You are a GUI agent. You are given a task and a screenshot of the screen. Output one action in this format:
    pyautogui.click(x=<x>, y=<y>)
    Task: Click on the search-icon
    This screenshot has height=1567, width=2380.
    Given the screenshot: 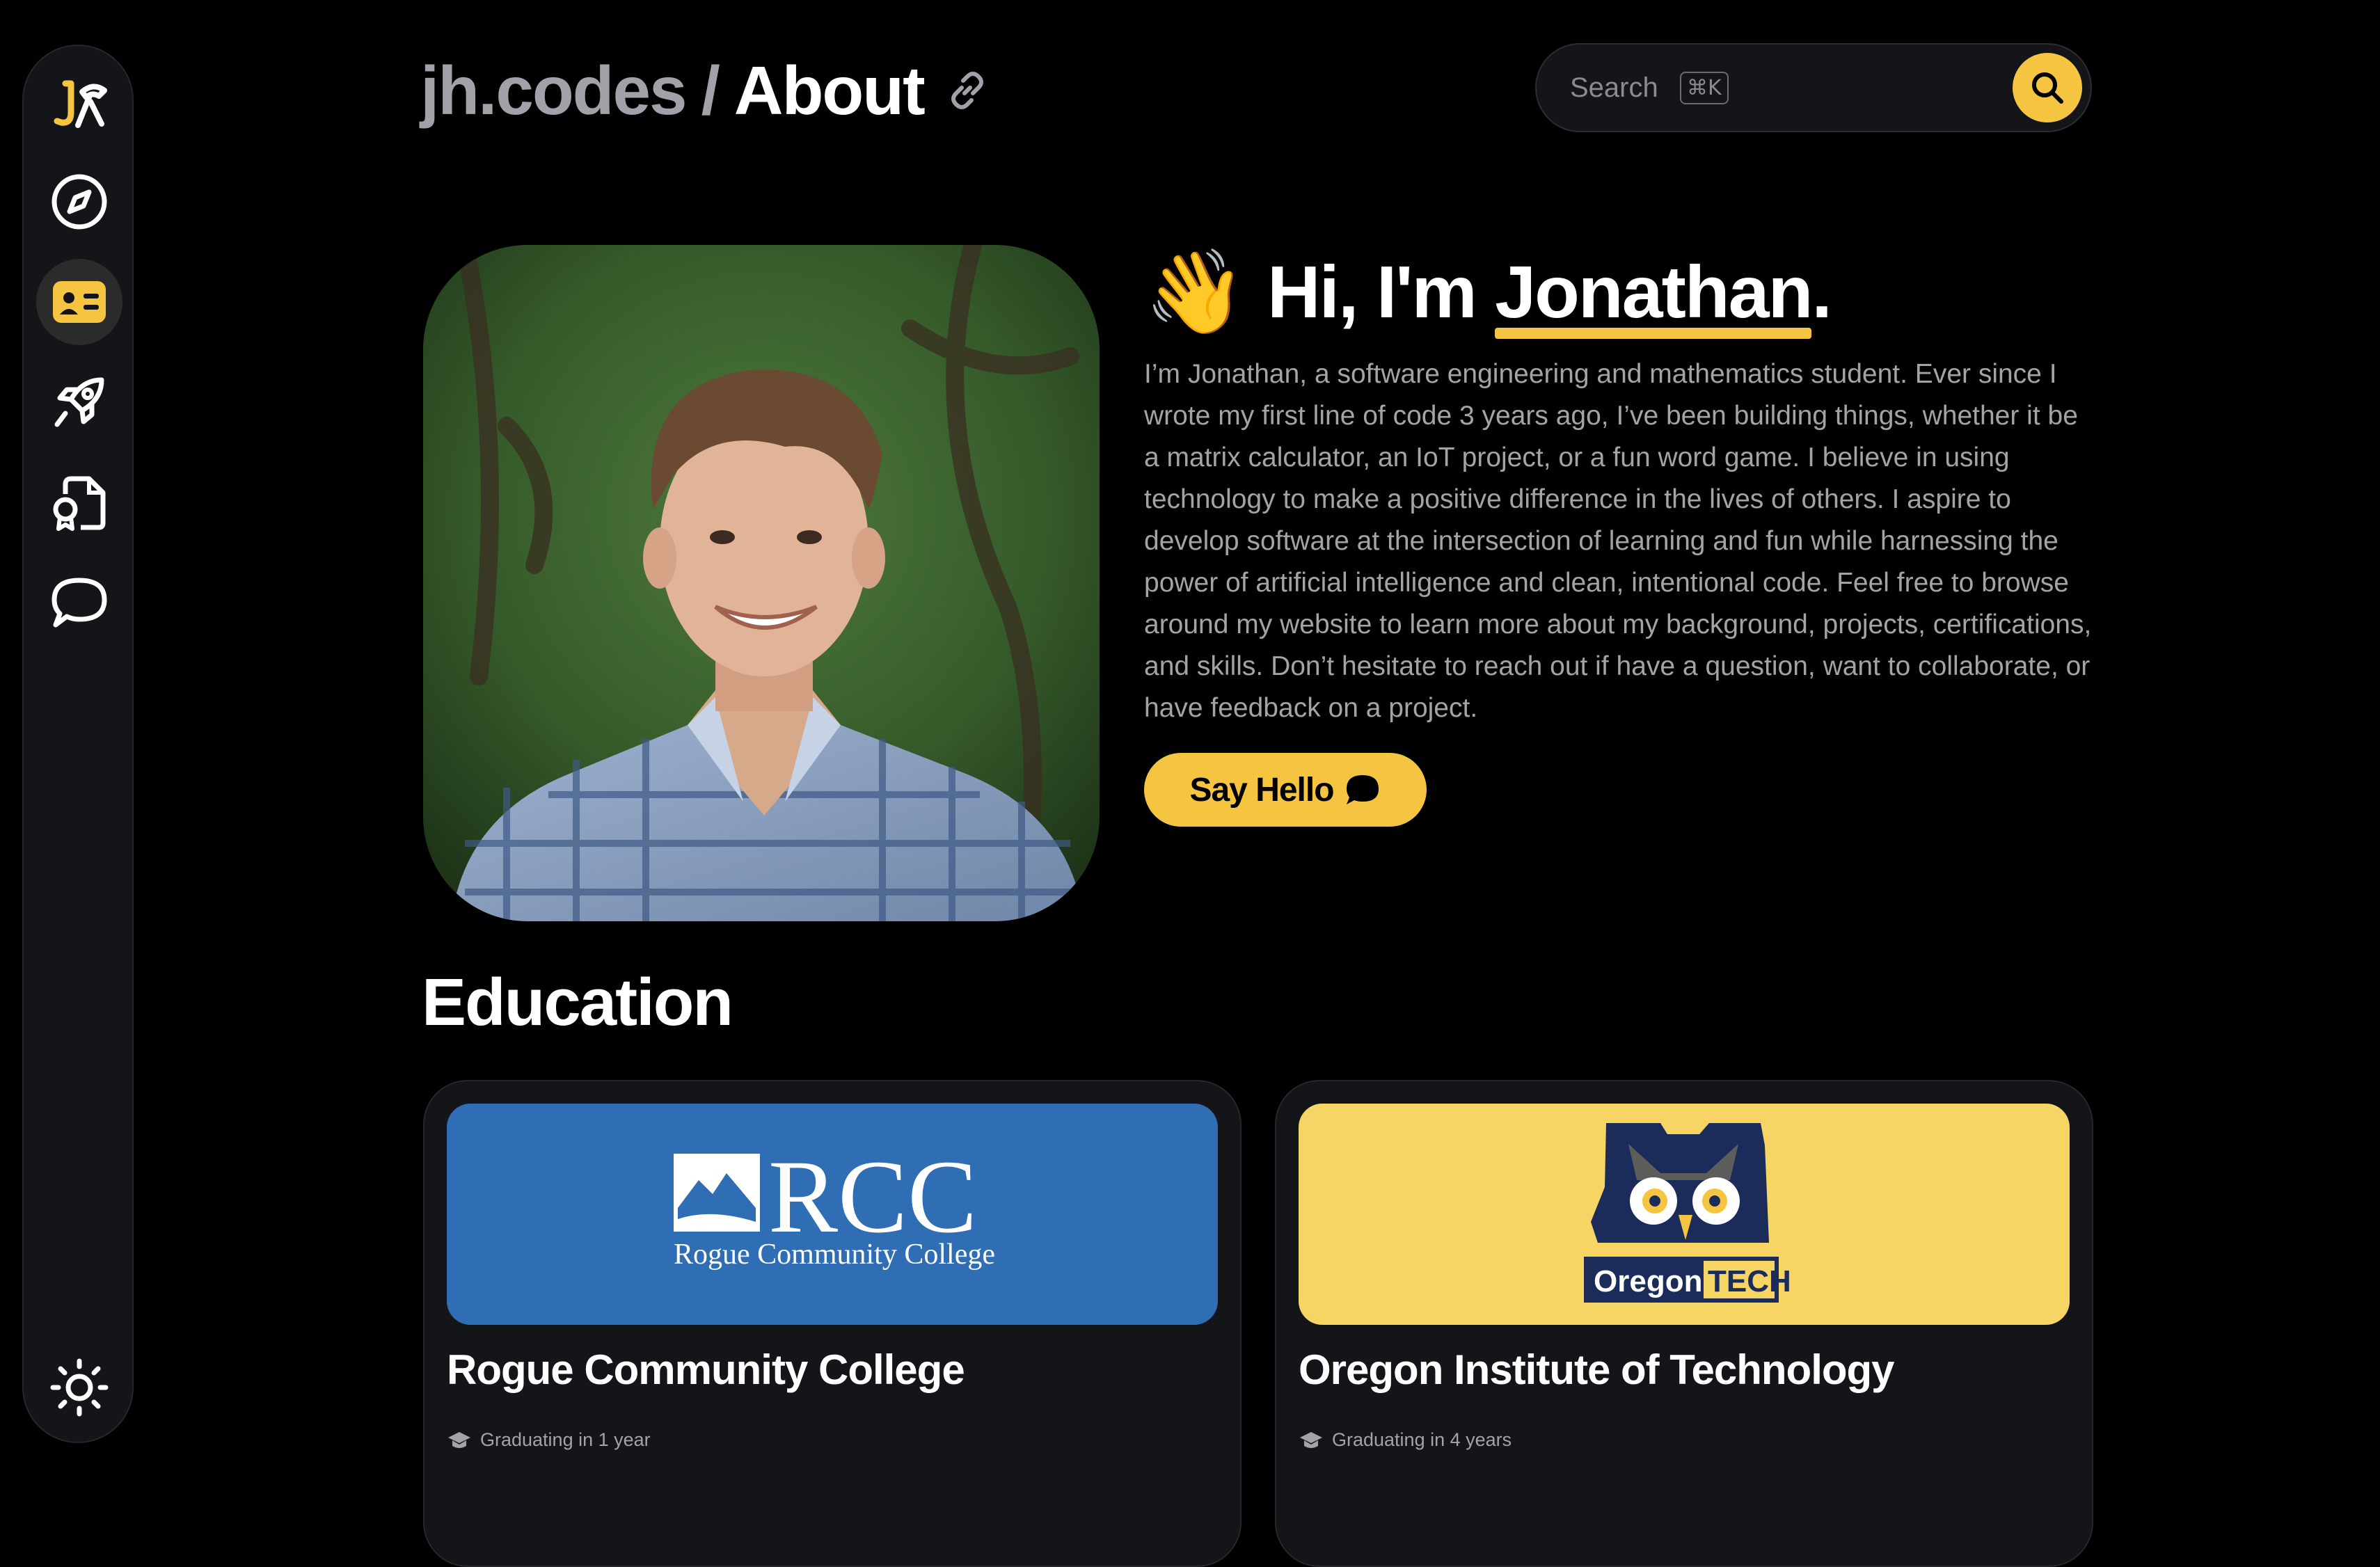 What is the action you would take?
    pyautogui.click(x=2047, y=88)
    